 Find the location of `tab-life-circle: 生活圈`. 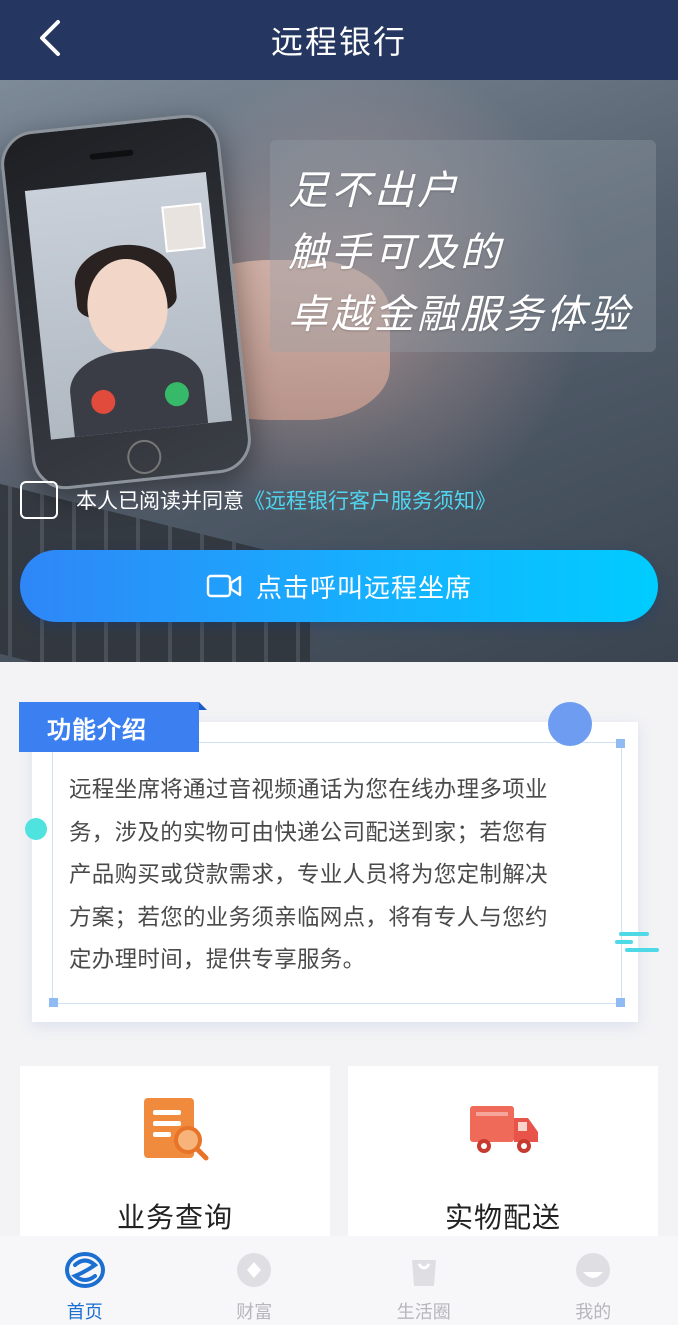

tab-life-circle: 生活圈 is located at coordinates (424, 1280).